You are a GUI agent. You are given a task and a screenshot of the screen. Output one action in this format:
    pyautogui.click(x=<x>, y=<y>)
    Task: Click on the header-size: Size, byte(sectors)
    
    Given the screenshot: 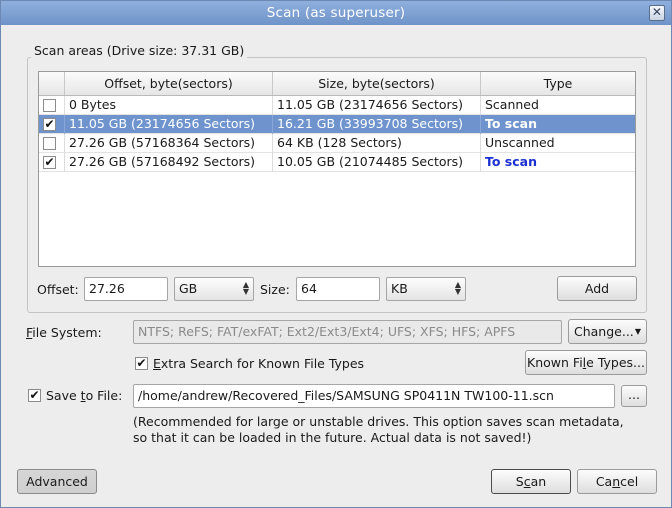 What is the action you would take?
    pyautogui.click(x=377, y=83)
    